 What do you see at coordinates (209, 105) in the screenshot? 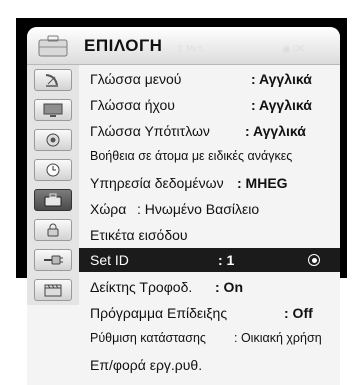
I see `menu-item-audio-language: Γλώσσα ήχου : Αγγλικά` at bounding box center [209, 105].